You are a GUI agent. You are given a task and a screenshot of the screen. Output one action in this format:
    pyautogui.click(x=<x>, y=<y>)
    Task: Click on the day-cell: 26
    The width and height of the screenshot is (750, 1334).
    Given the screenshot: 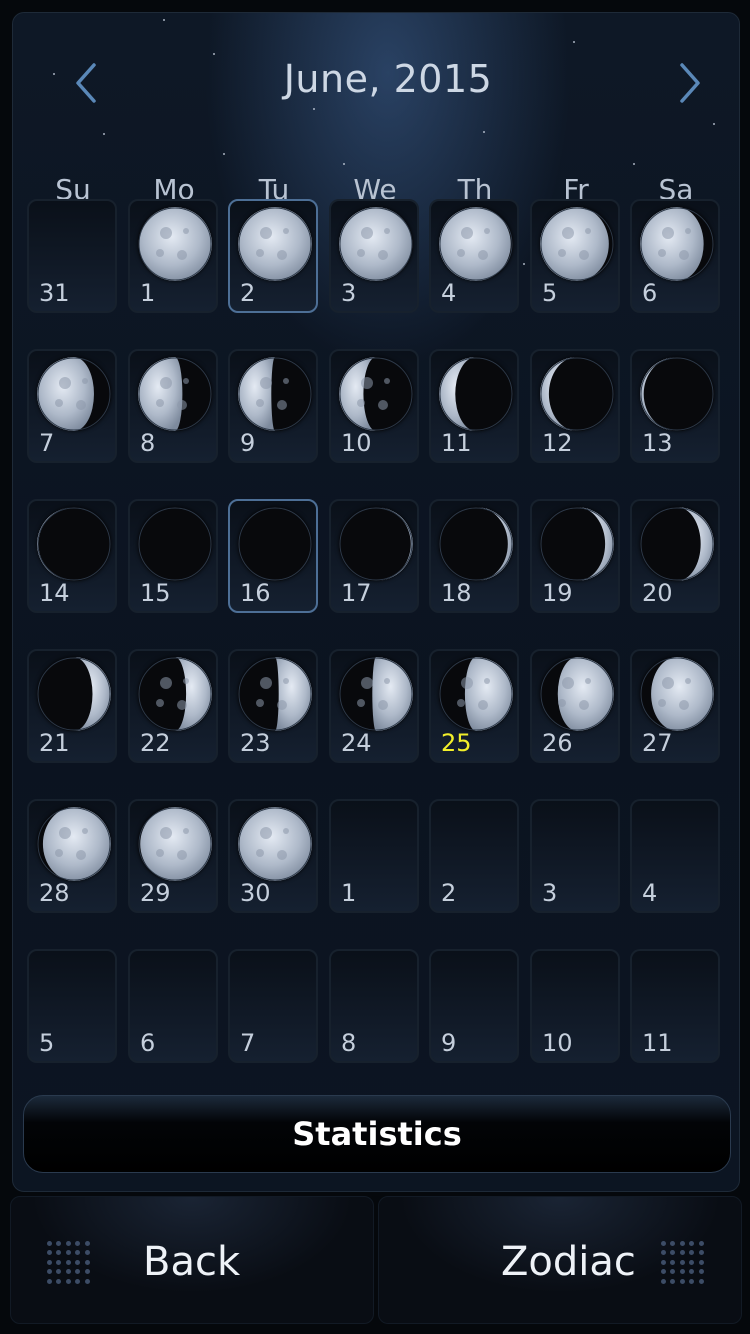 What is the action you would take?
    pyautogui.click(x=575, y=706)
    